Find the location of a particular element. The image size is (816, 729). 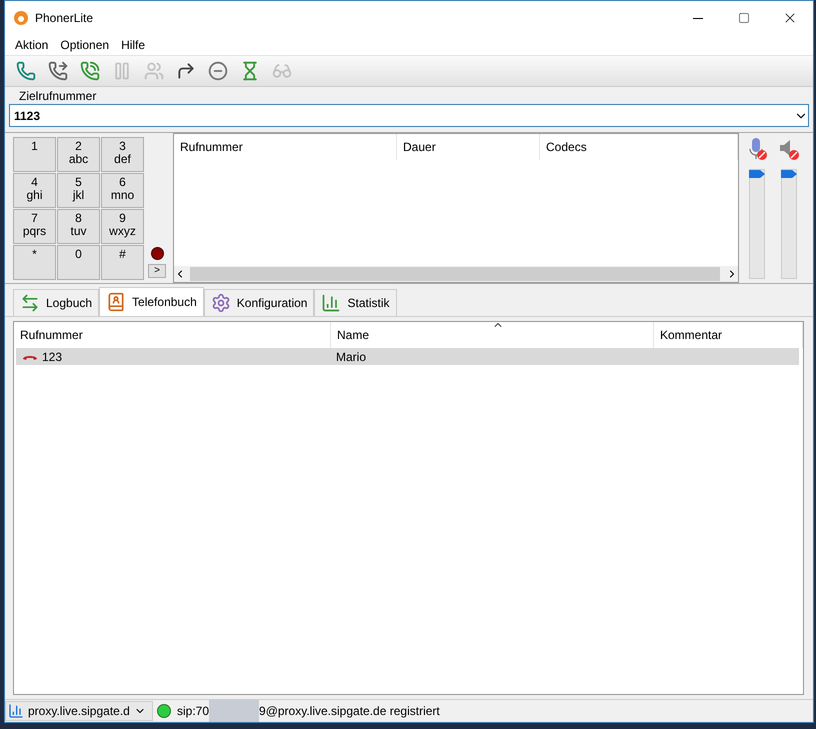

tab: Statistik is located at coordinates (355, 302).